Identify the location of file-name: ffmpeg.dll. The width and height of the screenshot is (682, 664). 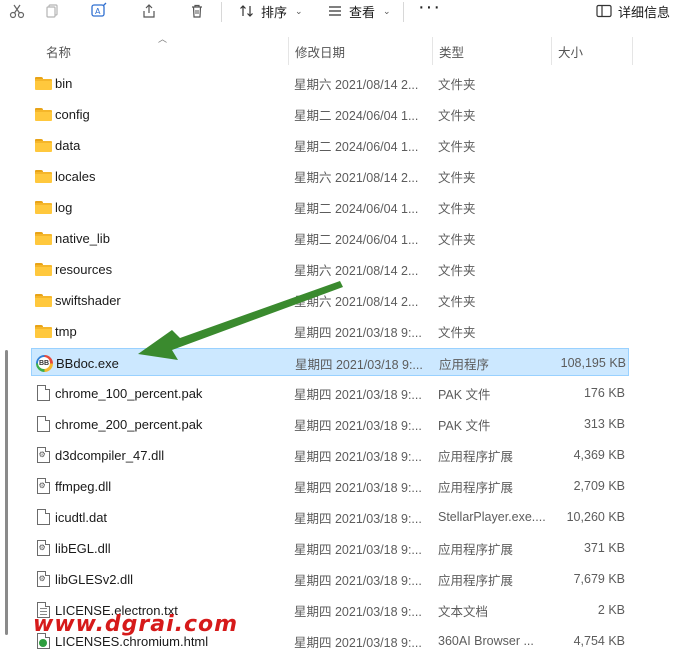
(83, 486).